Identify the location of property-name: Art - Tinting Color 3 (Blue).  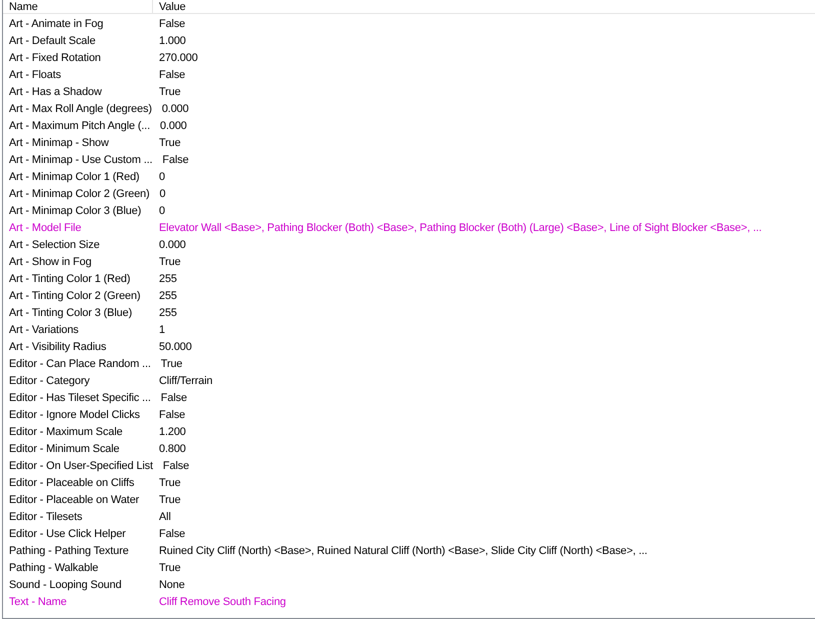
(70, 312).